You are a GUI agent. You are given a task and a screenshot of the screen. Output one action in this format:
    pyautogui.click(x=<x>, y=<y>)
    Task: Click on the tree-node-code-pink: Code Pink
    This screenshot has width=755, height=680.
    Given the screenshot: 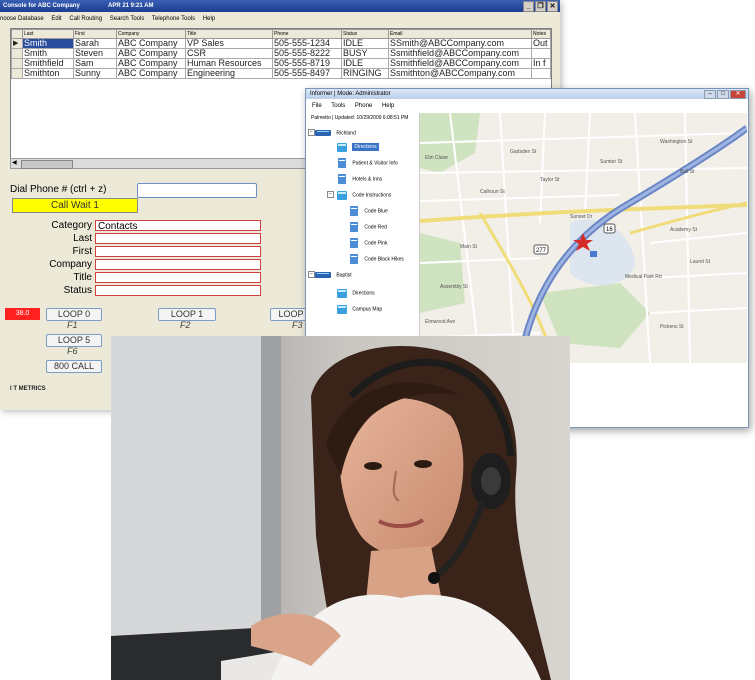 What is the action you would take?
    pyautogui.click(x=367, y=243)
    